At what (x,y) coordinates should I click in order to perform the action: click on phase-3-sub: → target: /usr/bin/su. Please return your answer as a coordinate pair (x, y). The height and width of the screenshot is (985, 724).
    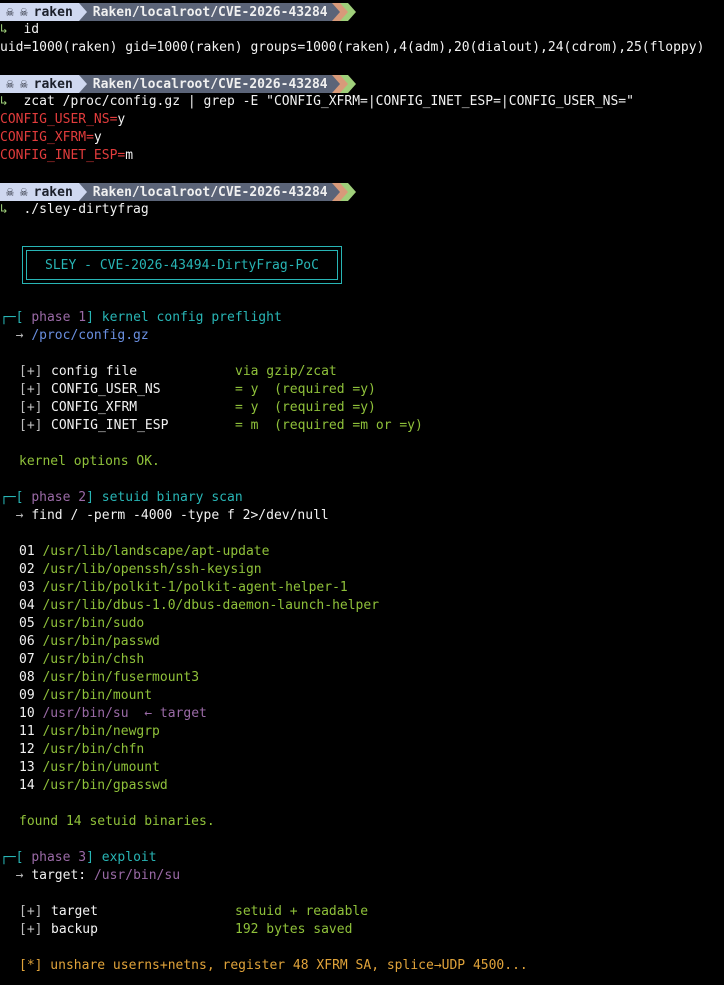
    Looking at the image, I should click on (98, 875).